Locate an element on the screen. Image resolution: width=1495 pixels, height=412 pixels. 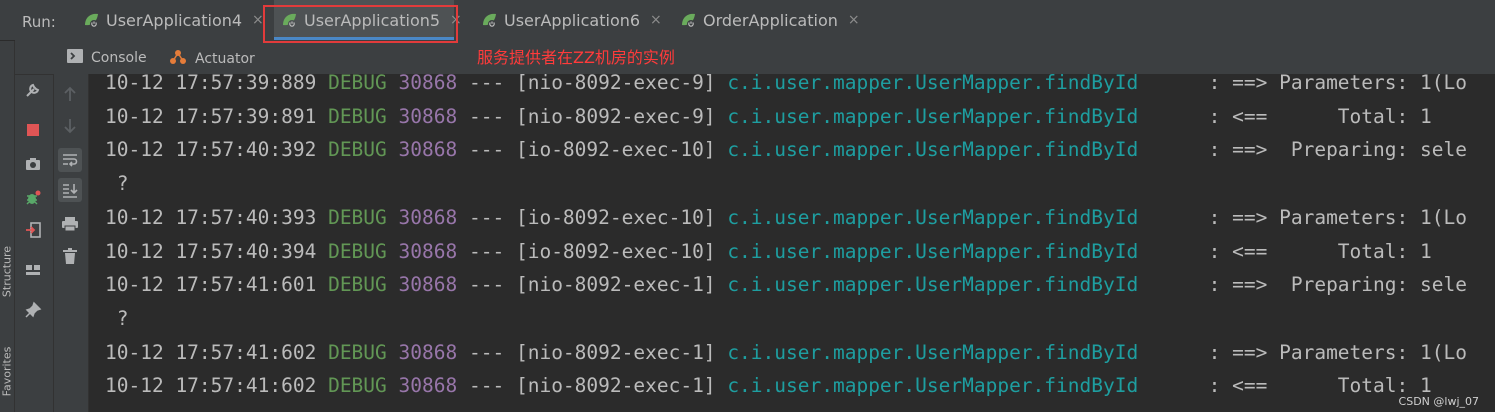
soft-wrap-icon is located at coordinates (70, 160).